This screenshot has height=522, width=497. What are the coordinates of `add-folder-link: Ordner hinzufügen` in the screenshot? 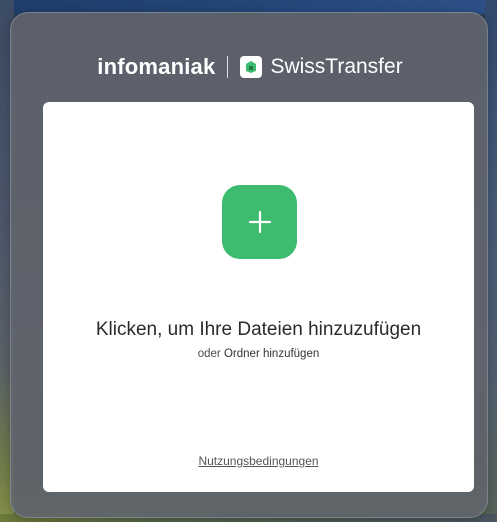 It's located at (271, 354).